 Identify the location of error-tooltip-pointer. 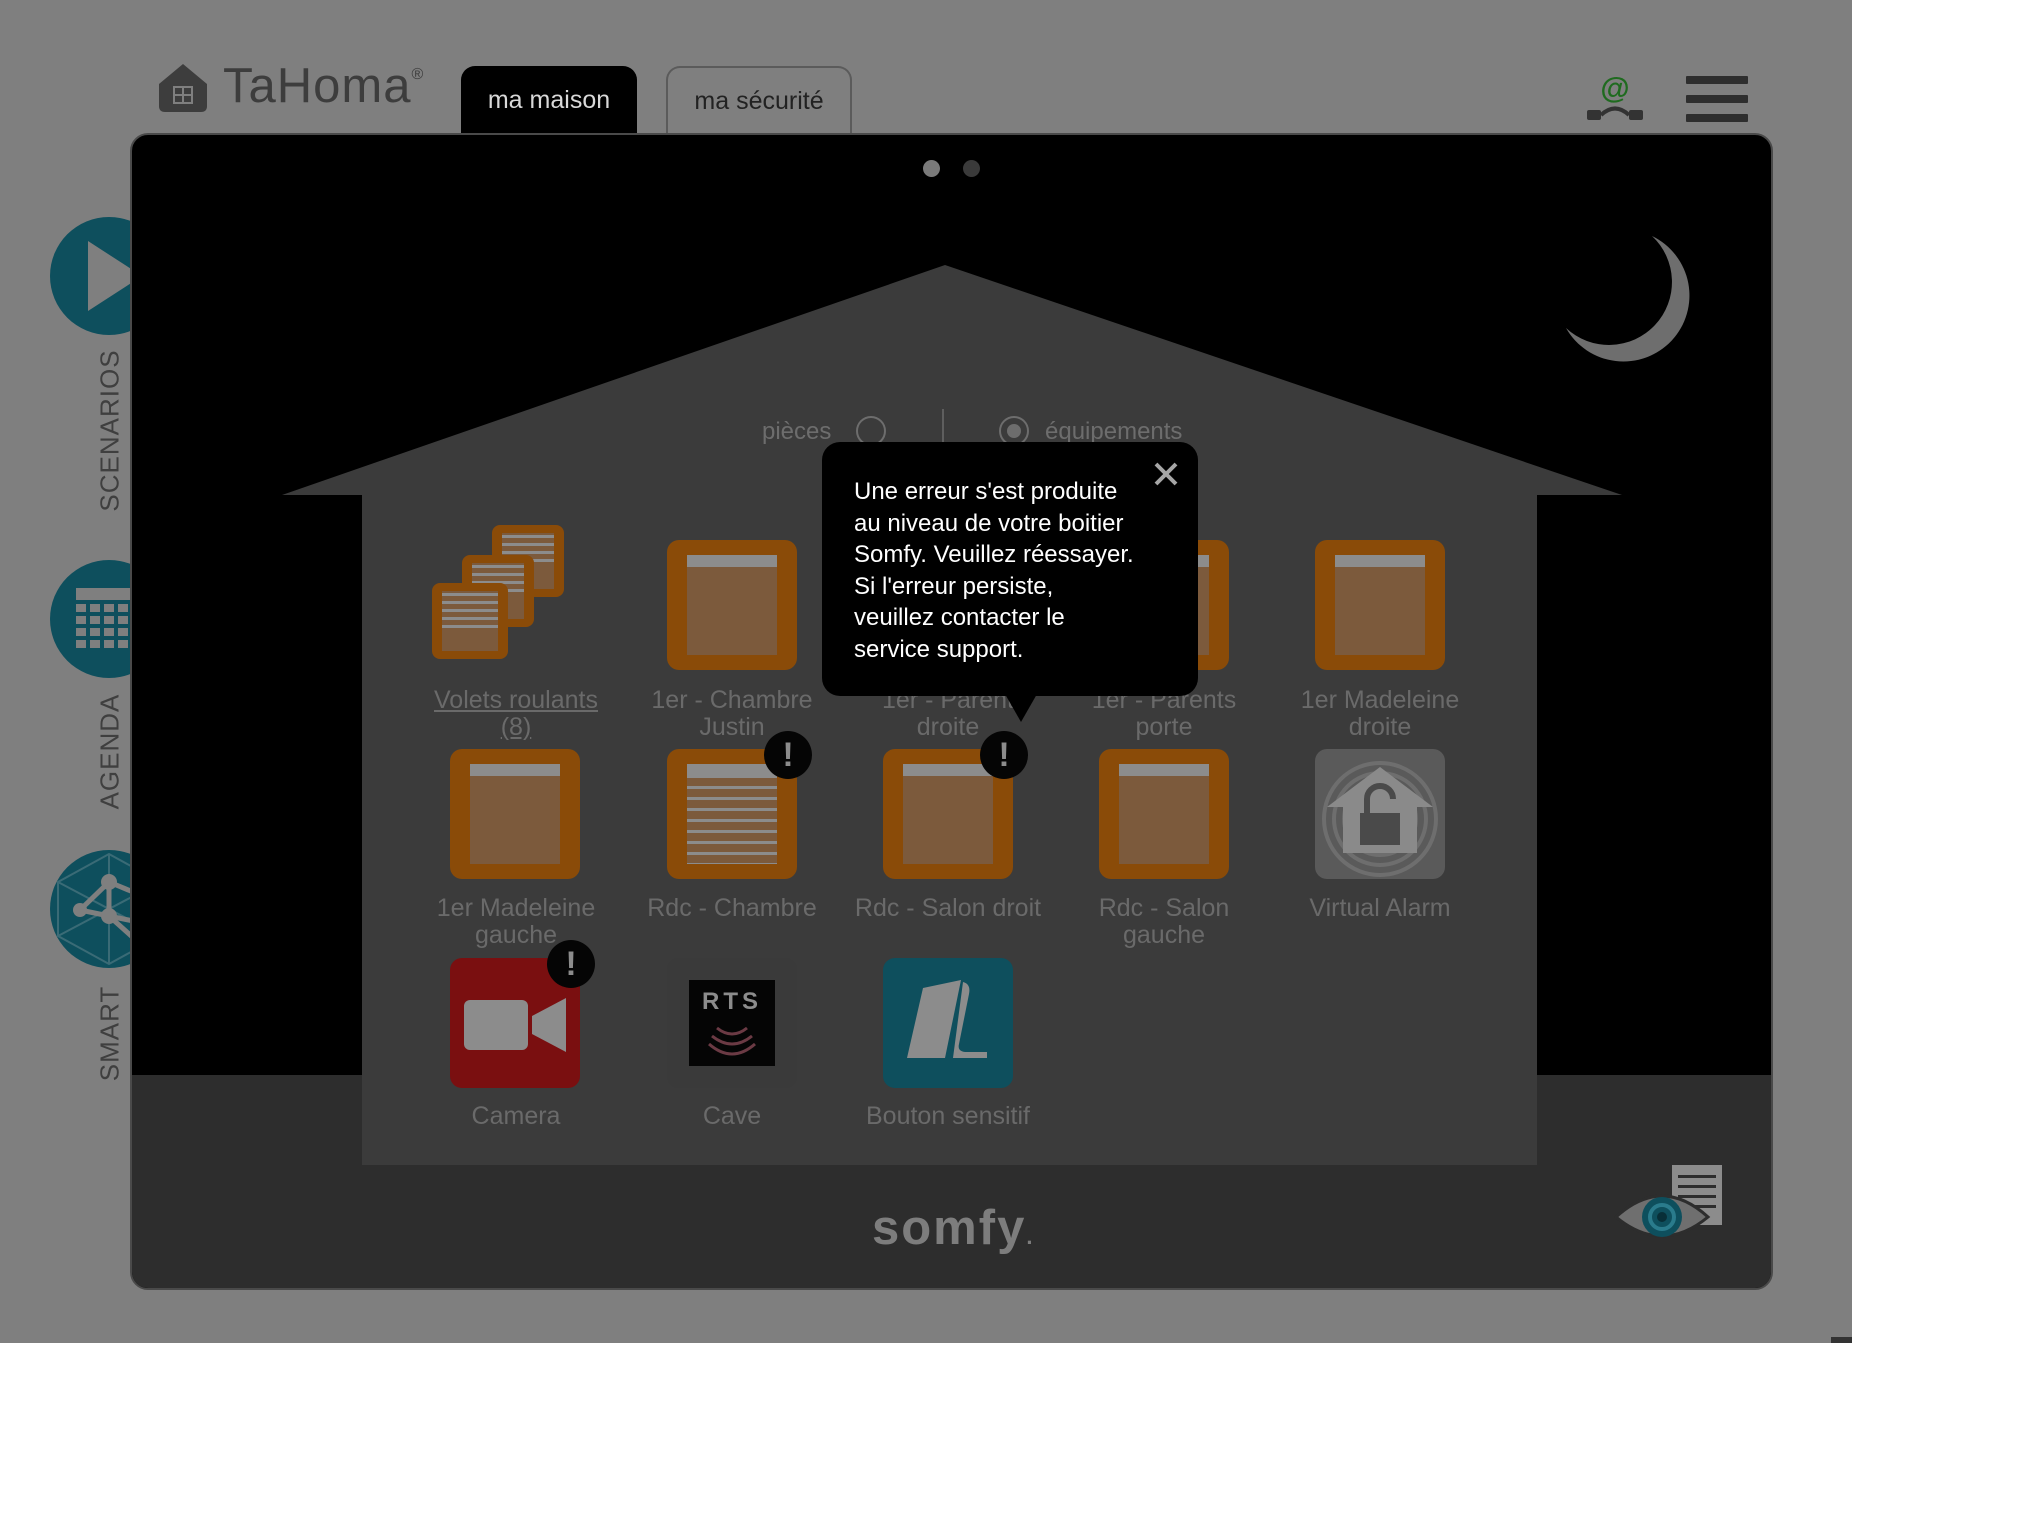
(1021, 708).